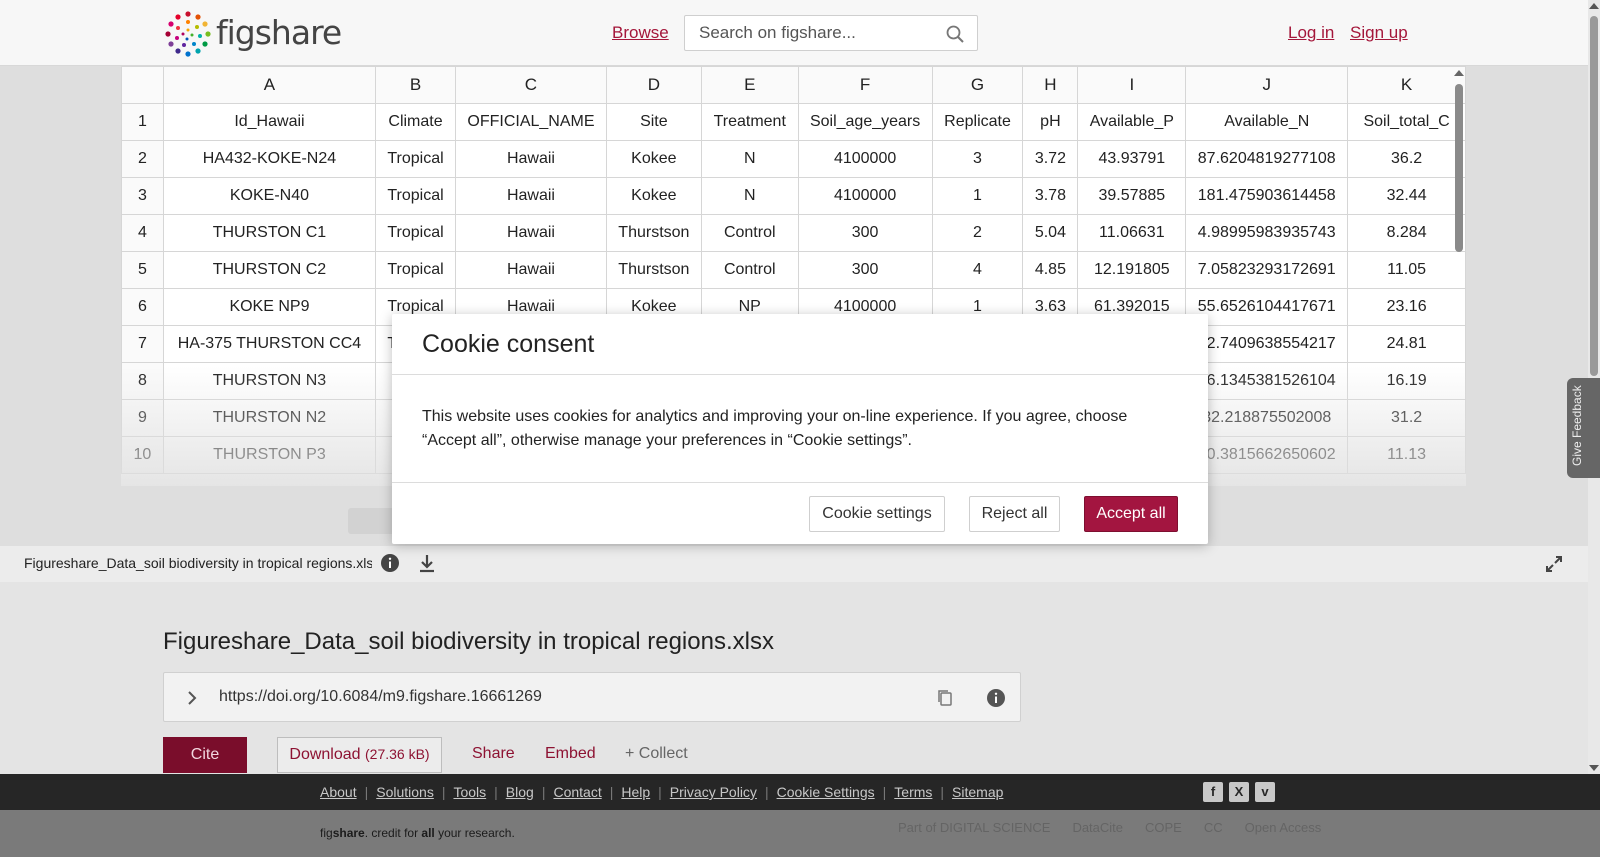 Image resolution: width=1600 pixels, height=857 pixels. What do you see at coordinates (800, 344) in the screenshot?
I see `modal-header: Cookie consent` at bounding box center [800, 344].